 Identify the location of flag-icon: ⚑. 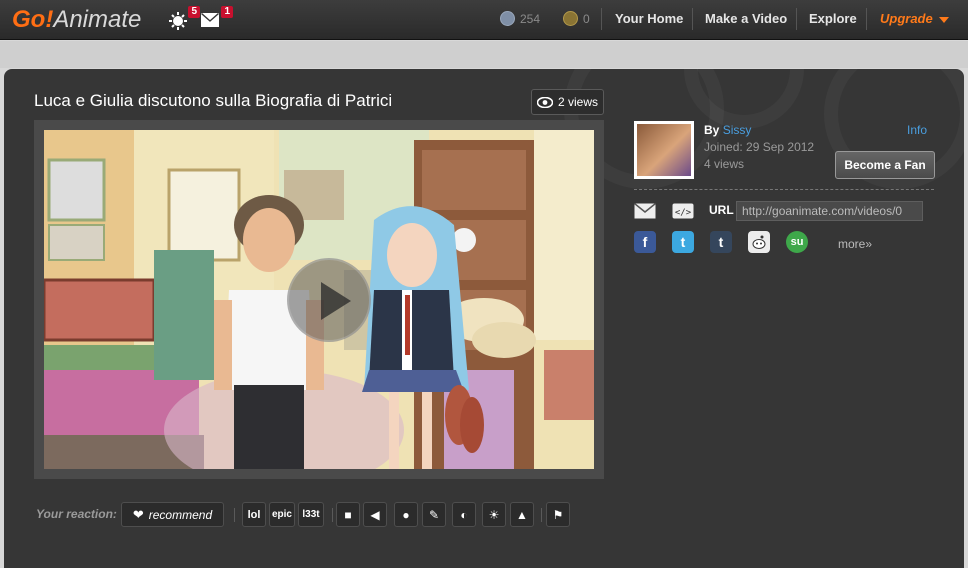
(558, 514).